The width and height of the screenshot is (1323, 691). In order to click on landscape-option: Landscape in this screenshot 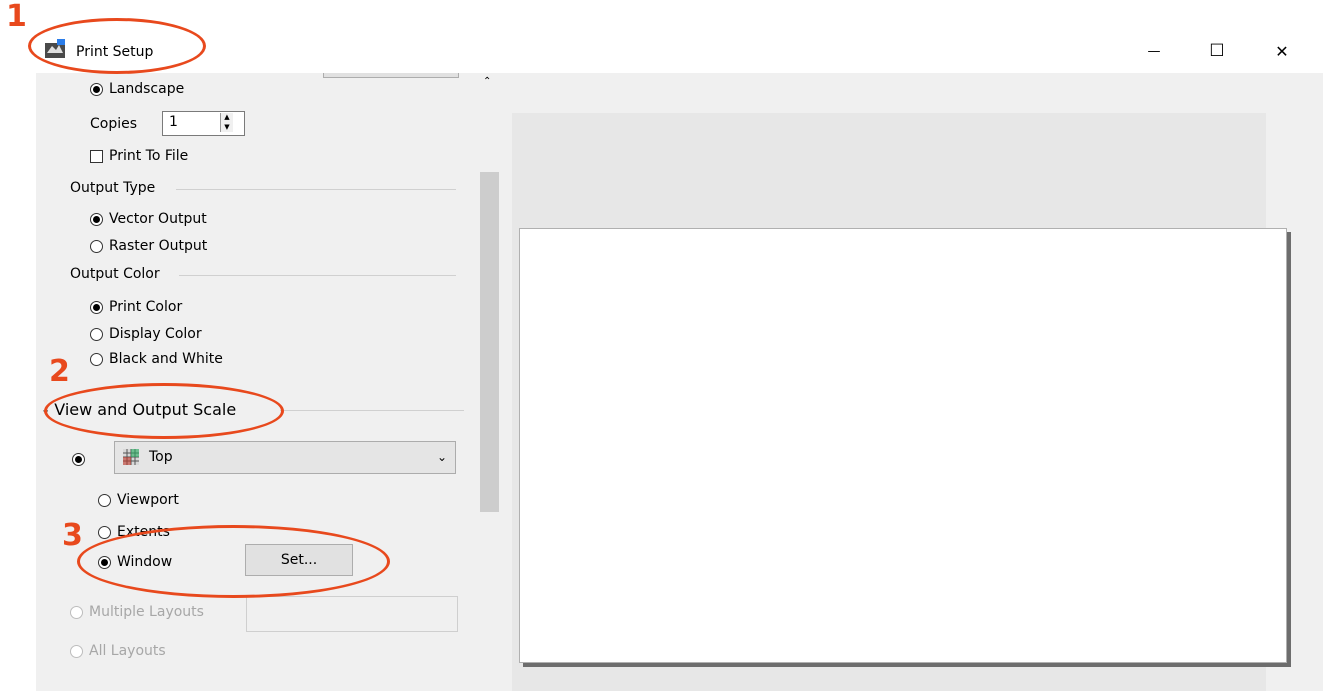, I will do `click(137, 89)`.